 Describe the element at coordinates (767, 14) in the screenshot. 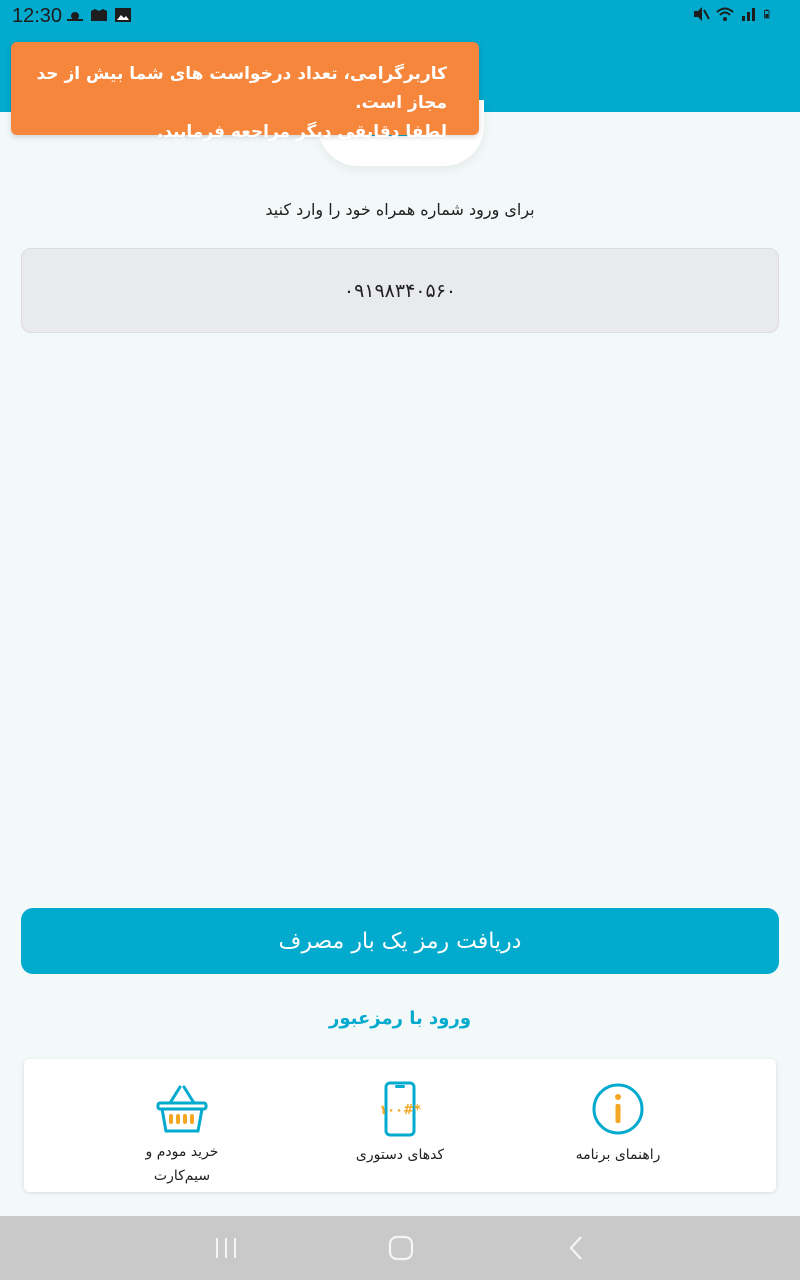

I see `battery-icon` at that location.